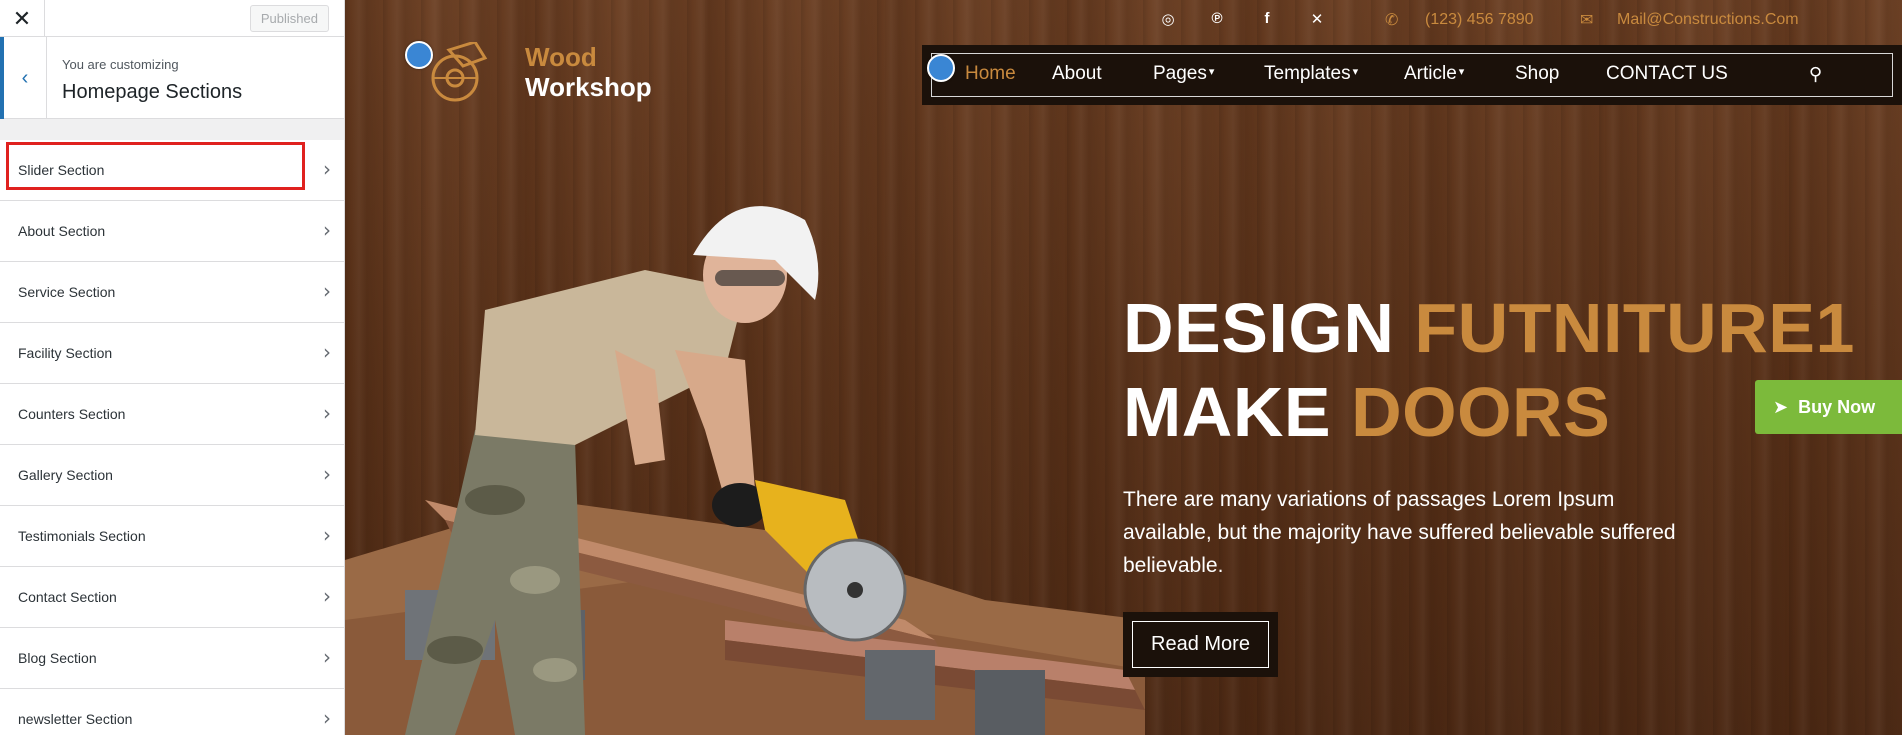 This screenshot has height=735, width=1902. I want to click on read-more-label: Read More, so click(1200, 644).